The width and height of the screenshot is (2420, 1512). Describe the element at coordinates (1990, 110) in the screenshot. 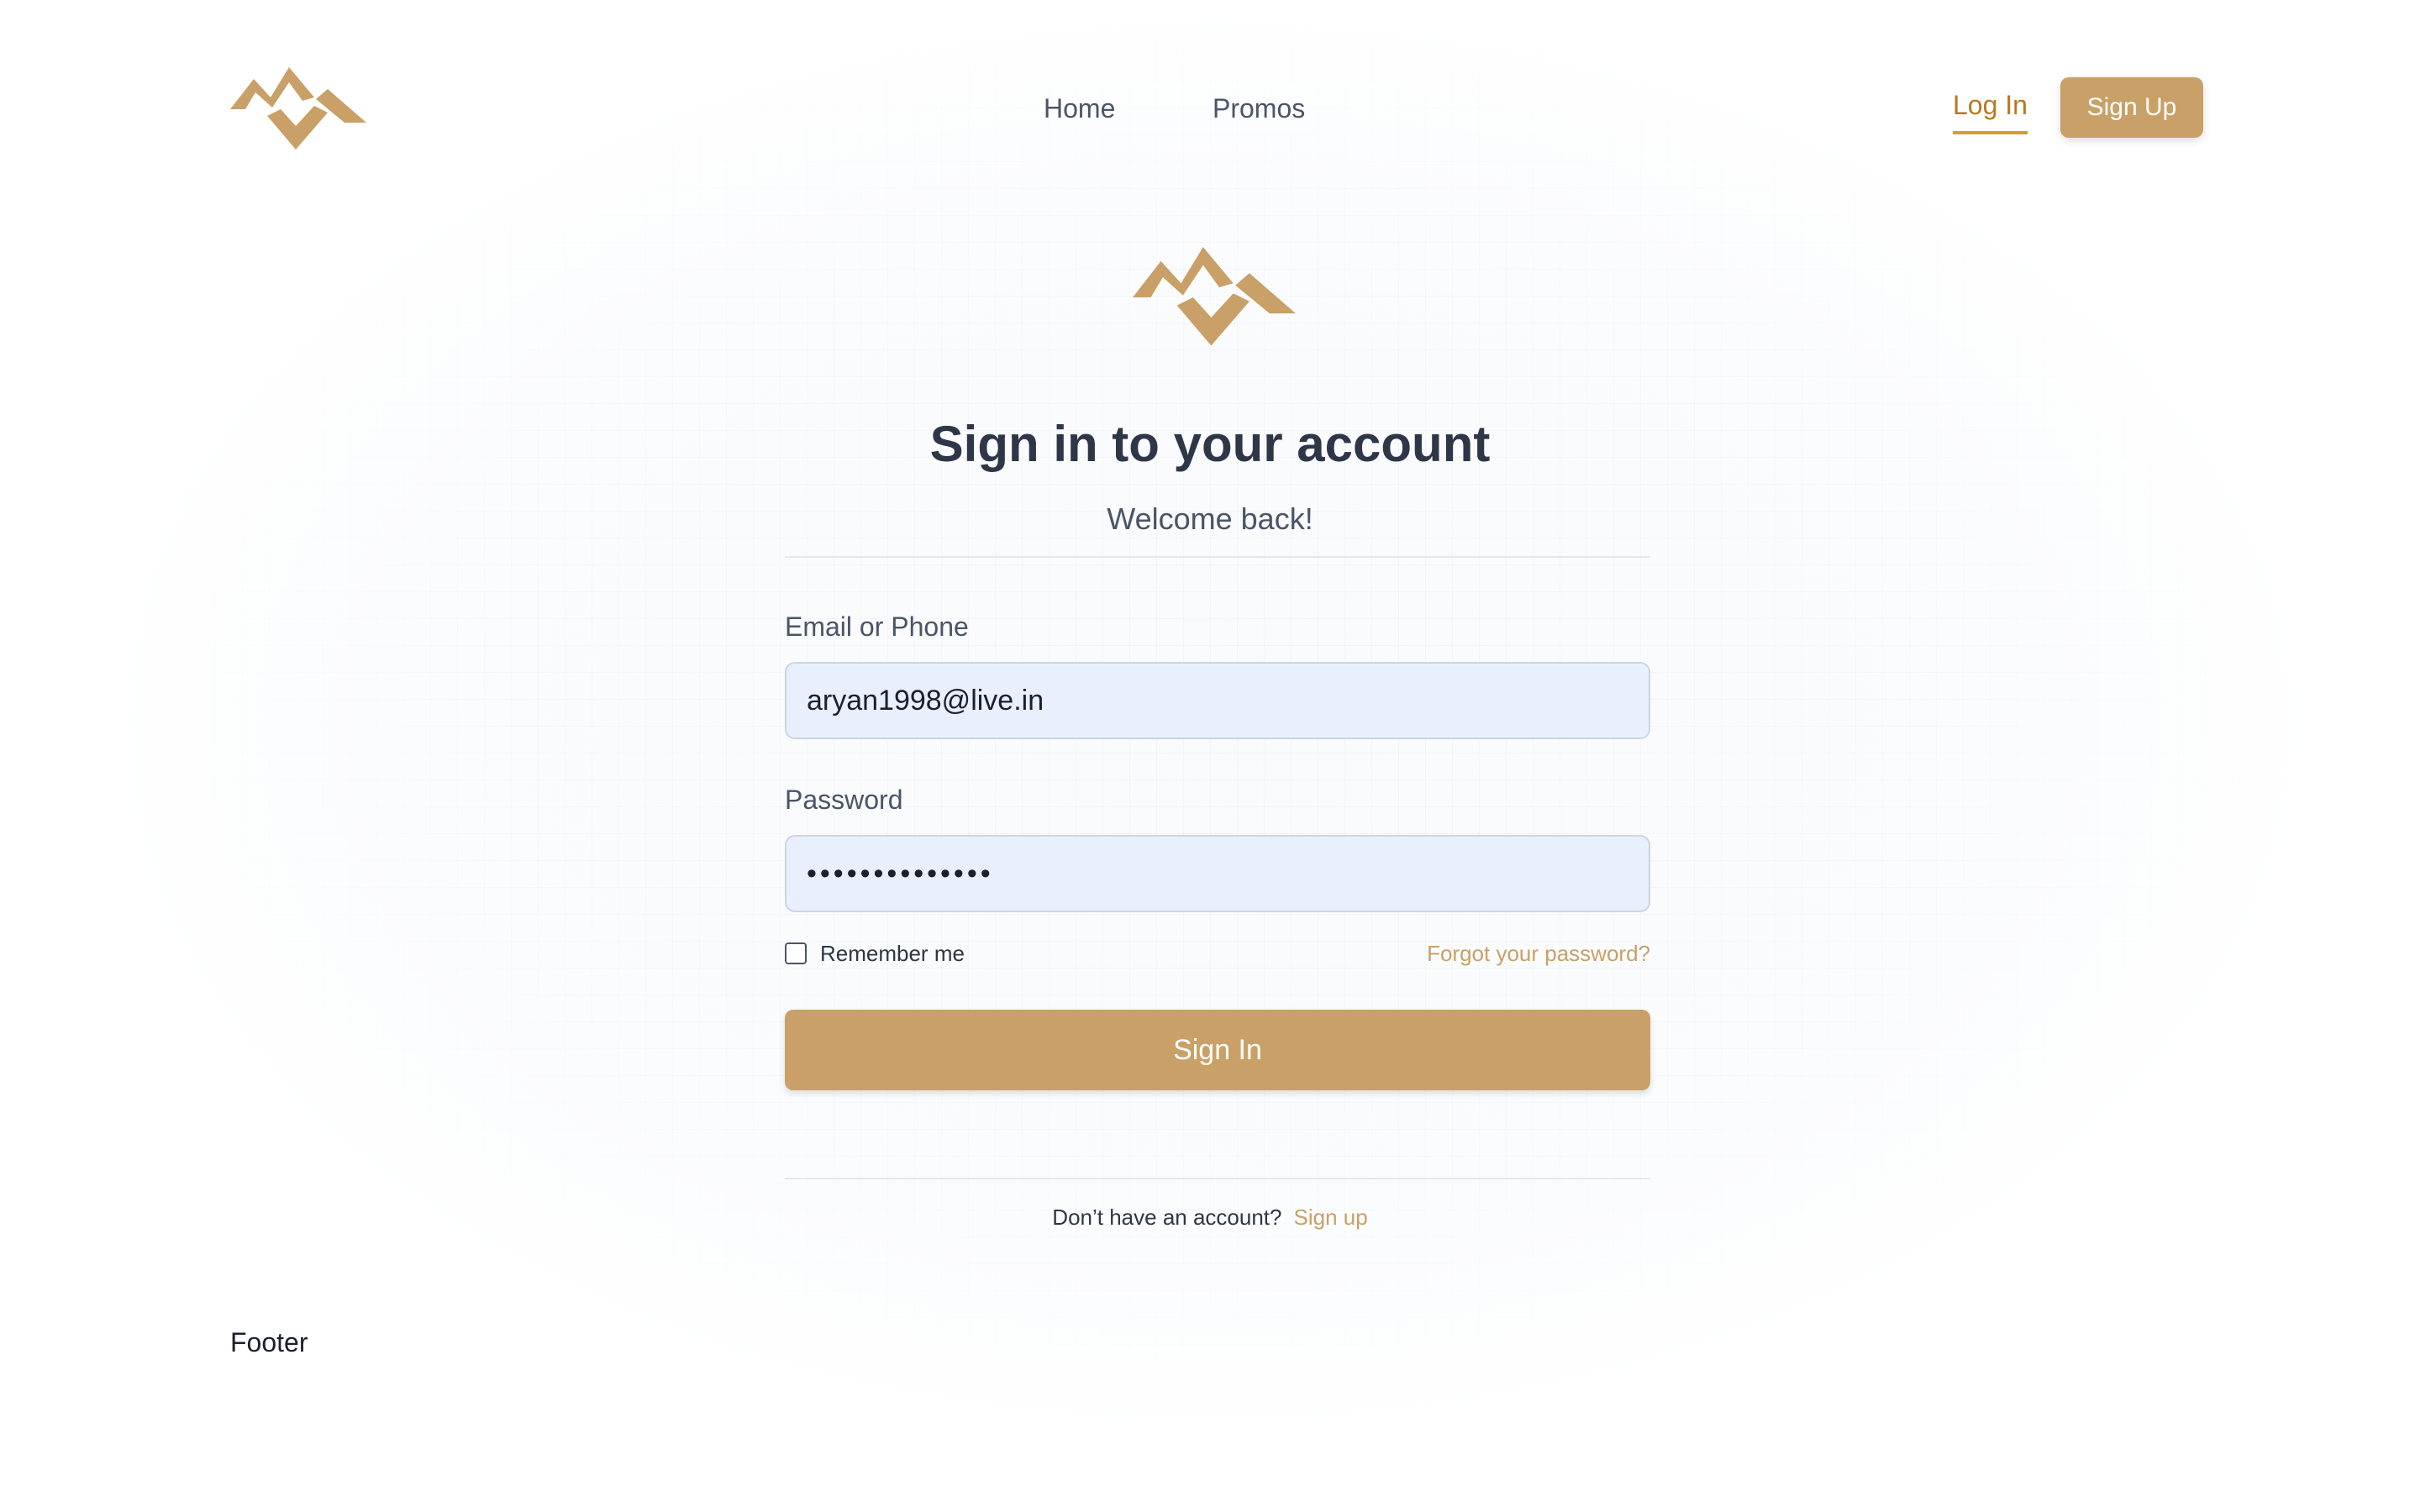

I see `login-link: Log In` at that location.